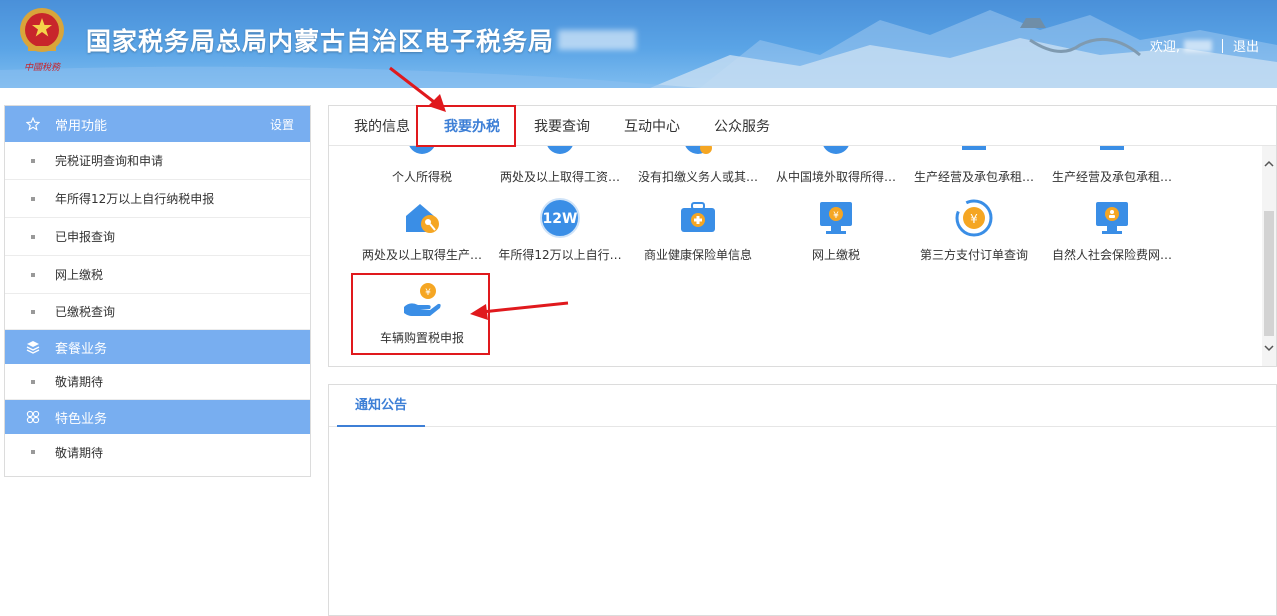 This screenshot has height=616, width=1277. What do you see at coordinates (1269, 348) in the screenshot?
I see `chevron-down-icon` at bounding box center [1269, 348].